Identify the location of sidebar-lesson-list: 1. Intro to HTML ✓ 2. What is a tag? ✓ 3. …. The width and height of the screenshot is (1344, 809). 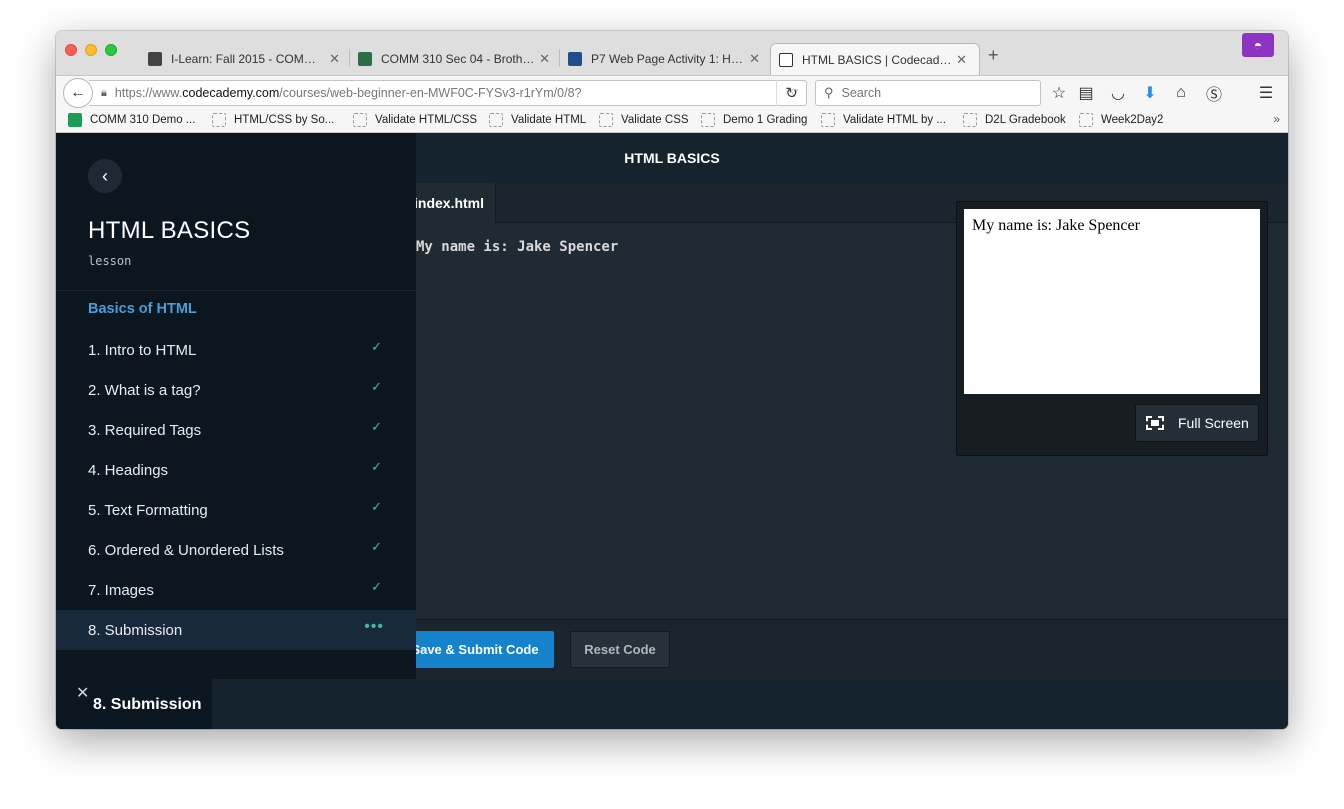
(236, 490).